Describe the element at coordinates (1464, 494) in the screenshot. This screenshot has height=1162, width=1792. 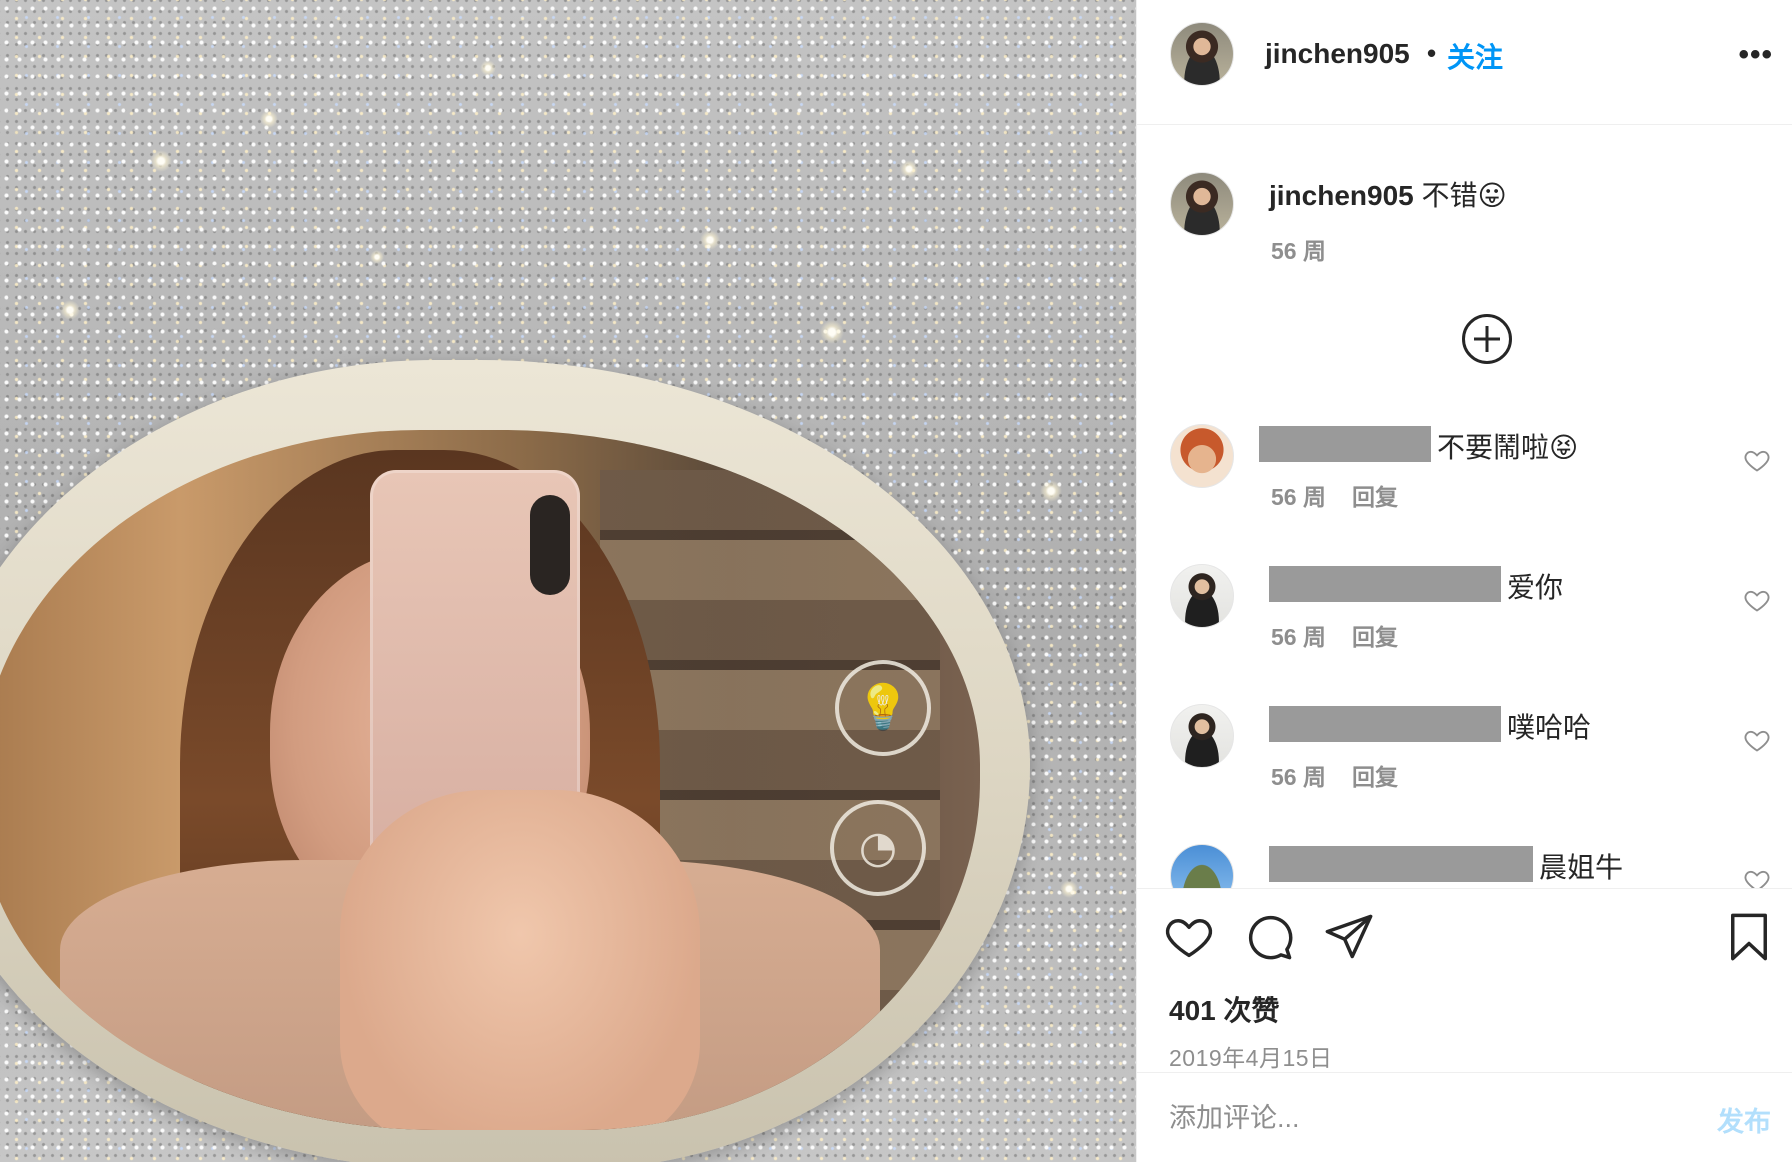
I see `comment-item: 不要鬧啦😝 56 周回复` at that location.